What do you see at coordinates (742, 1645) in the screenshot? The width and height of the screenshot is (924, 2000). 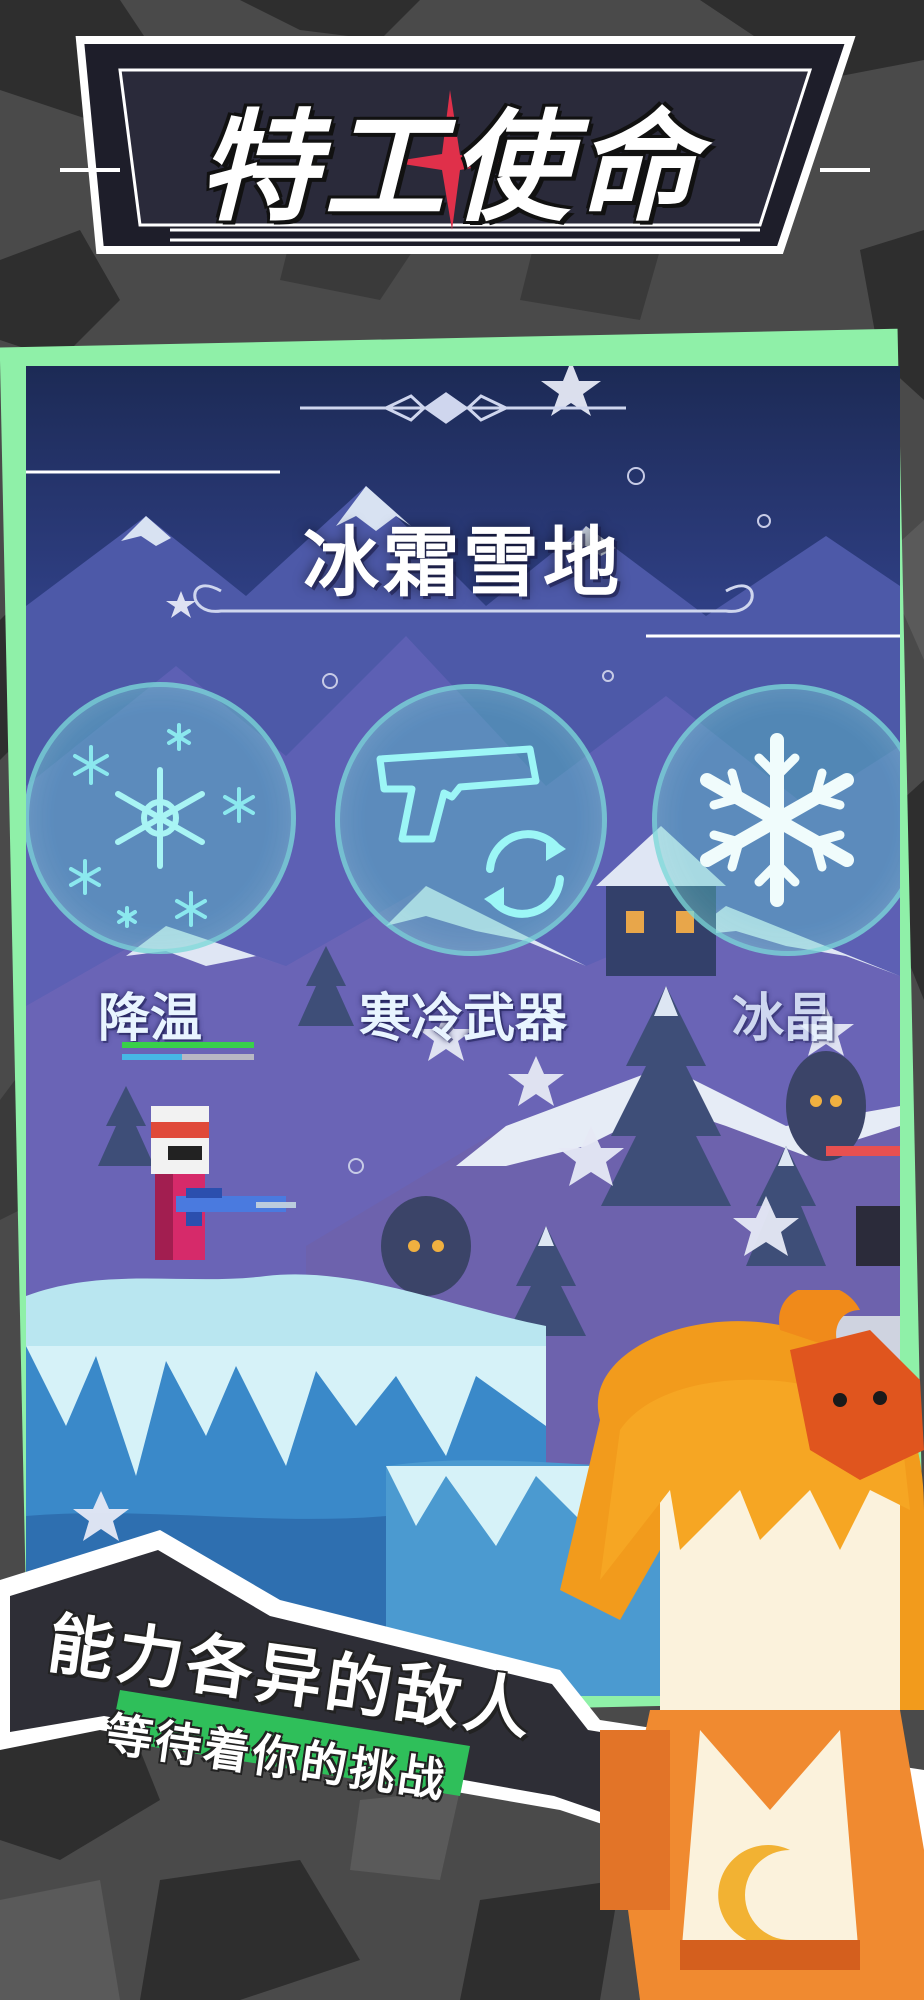 I see `mascot-character` at bounding box center [742, 1645].